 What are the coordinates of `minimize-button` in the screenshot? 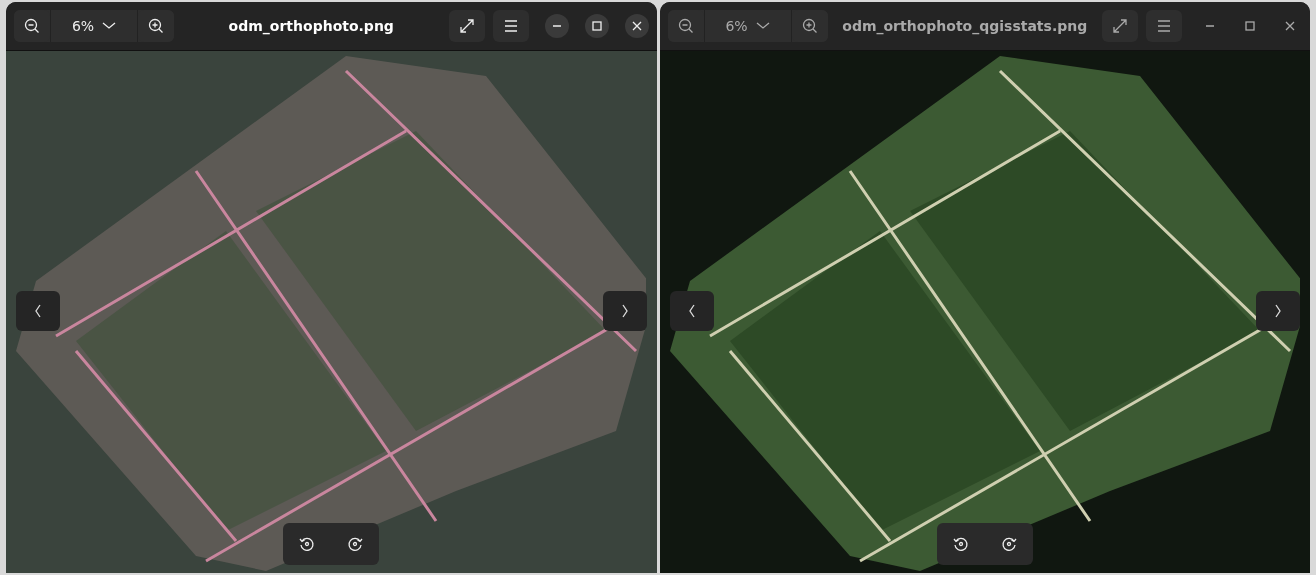 It's located at (556, 26).